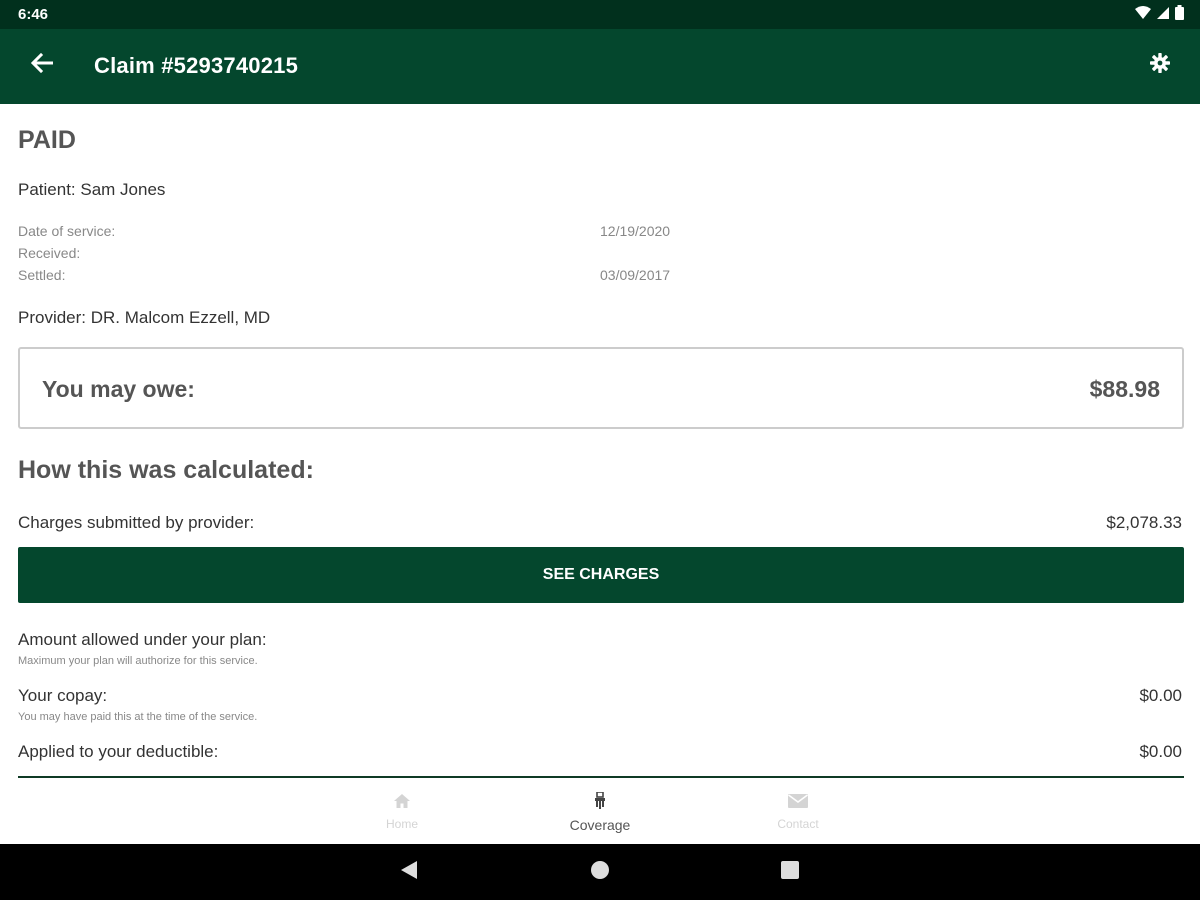 The image size is (1200, 900). I want to click on system-recents-button, so click(790, 872).